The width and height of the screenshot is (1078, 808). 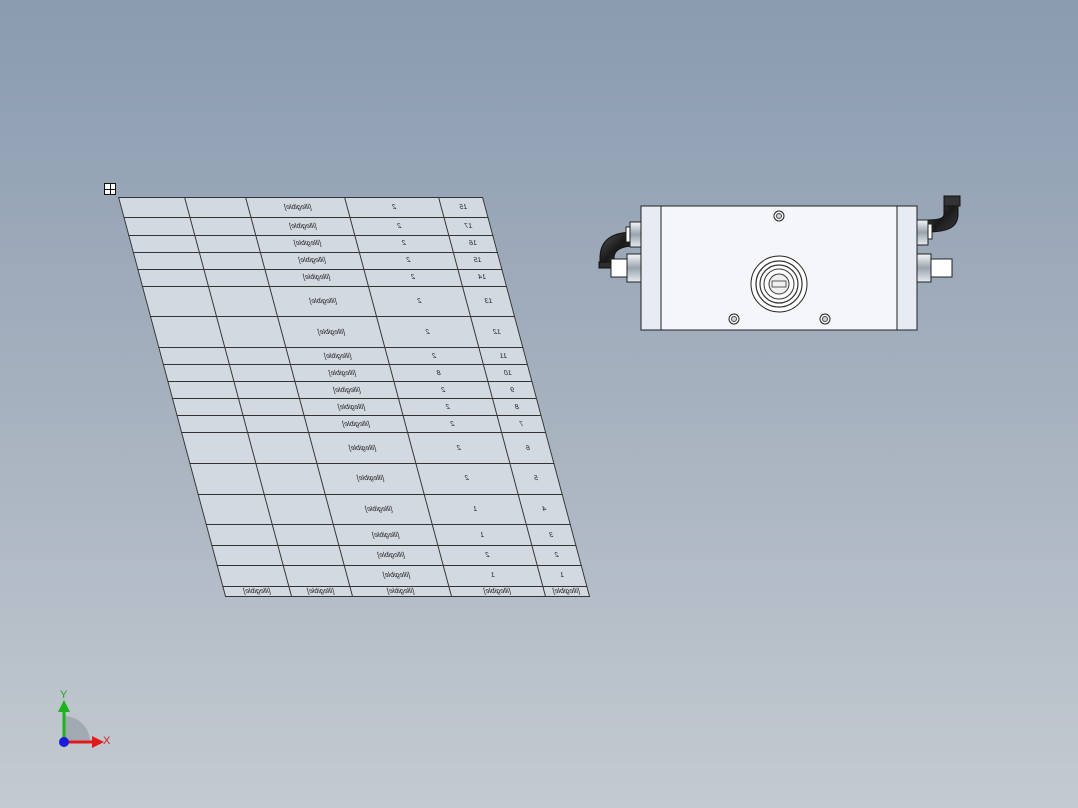 What do you see at coordinates (107, 741) in the screenshot?
I see `triad-x-label: X` at bounding box center [107, 741].